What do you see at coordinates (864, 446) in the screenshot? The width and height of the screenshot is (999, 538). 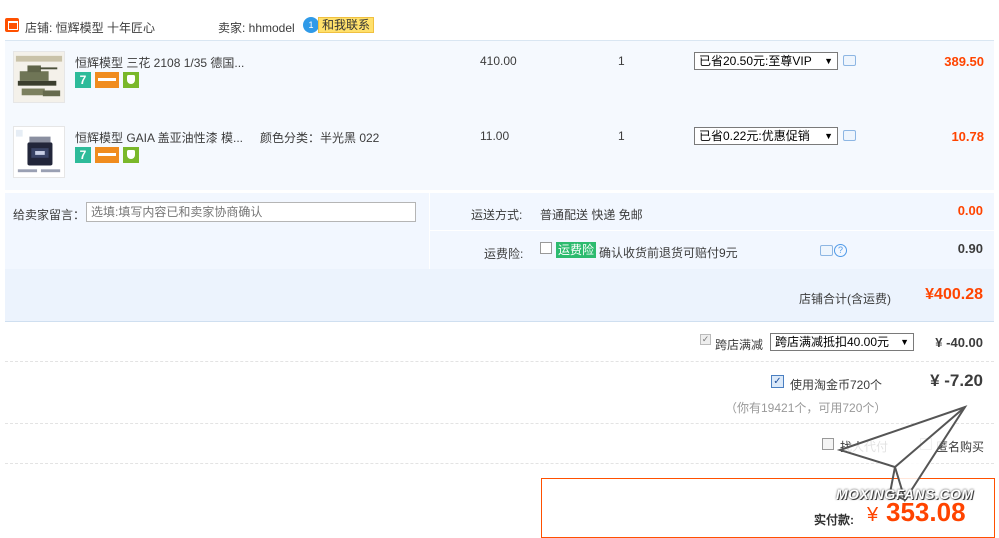 I see `proxy-pay-label: 找人代付` at bounding box center [864, 446].